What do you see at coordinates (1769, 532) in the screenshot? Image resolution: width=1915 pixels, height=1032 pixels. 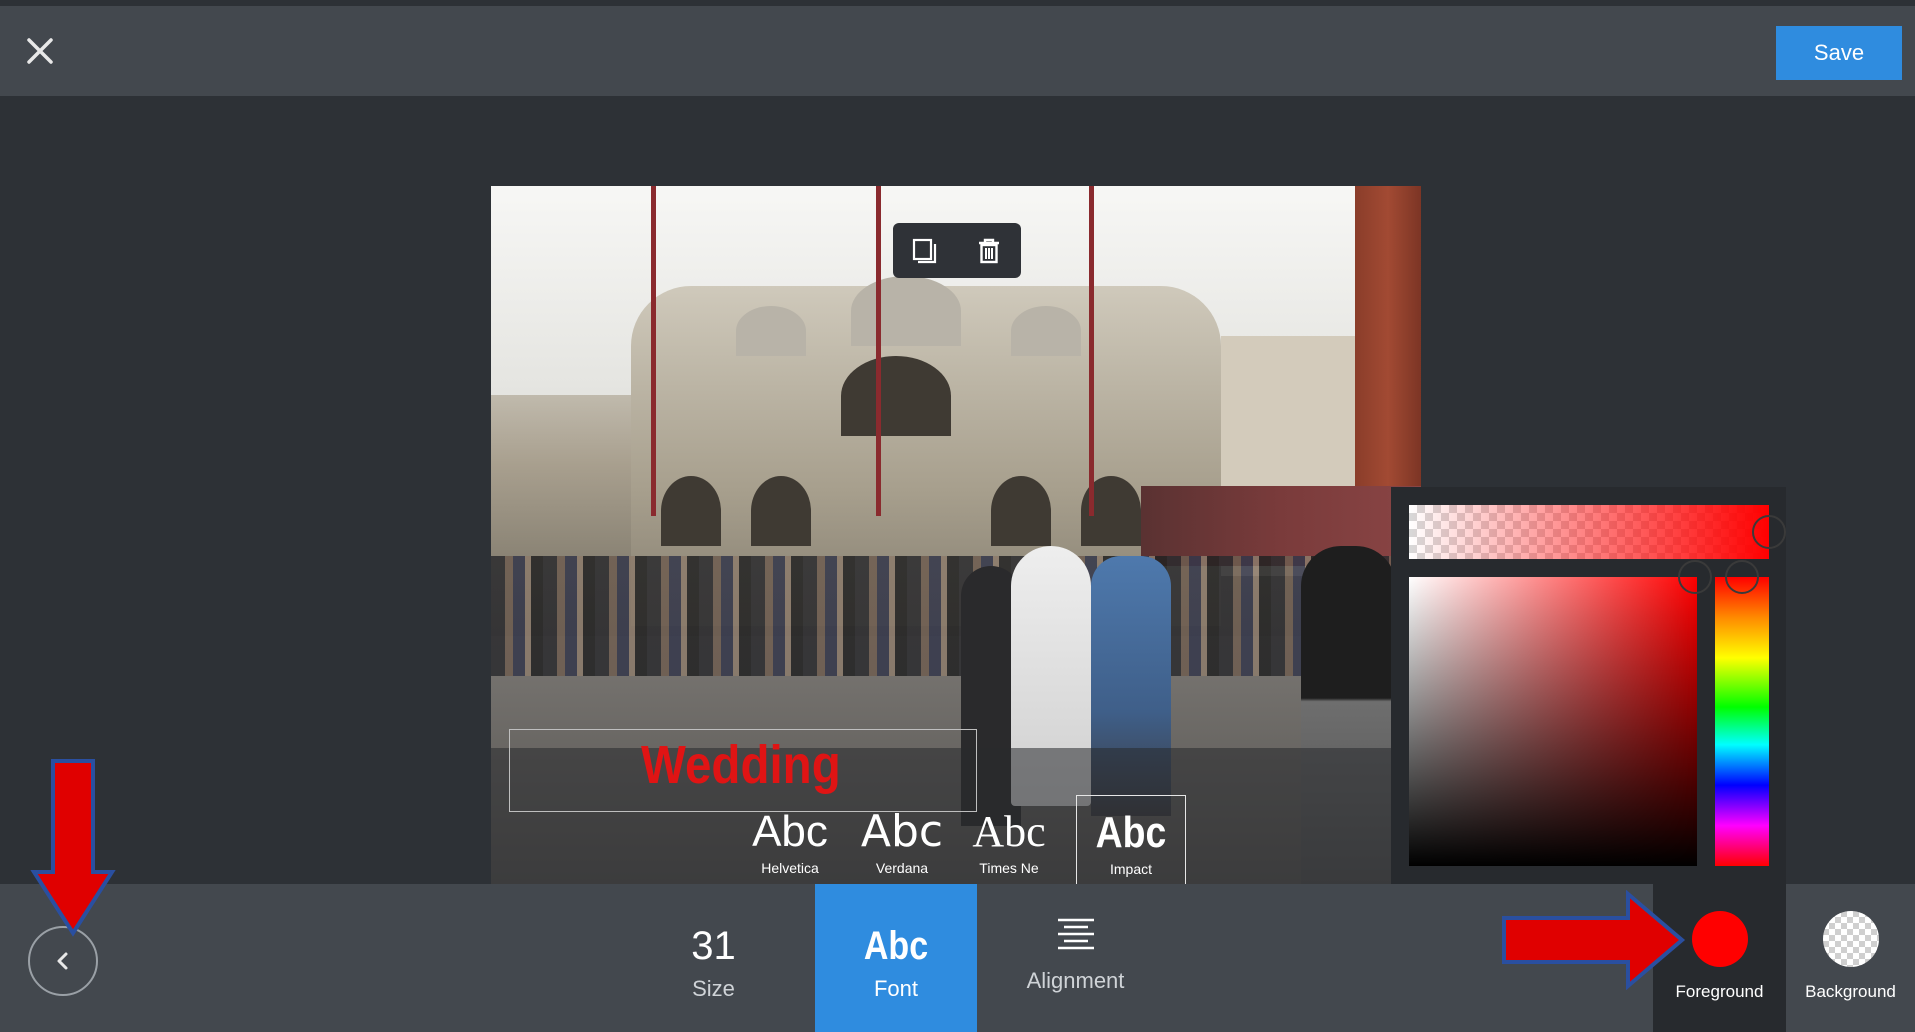 I see `opacity-slider-handle` at bounding box center [1769, 532].